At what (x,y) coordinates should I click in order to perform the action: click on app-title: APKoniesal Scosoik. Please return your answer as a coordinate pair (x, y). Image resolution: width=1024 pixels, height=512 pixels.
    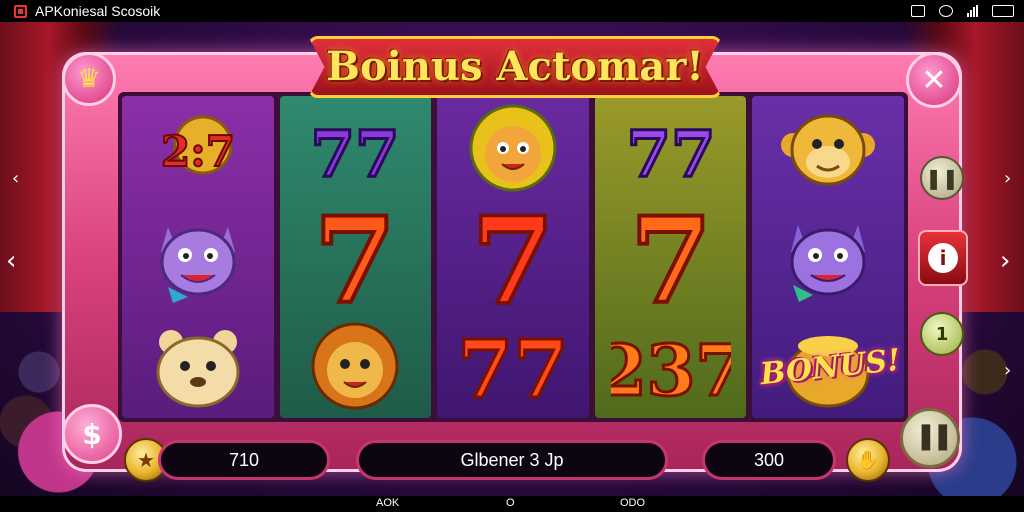
    Looking at the image, I should click on (98, 11).